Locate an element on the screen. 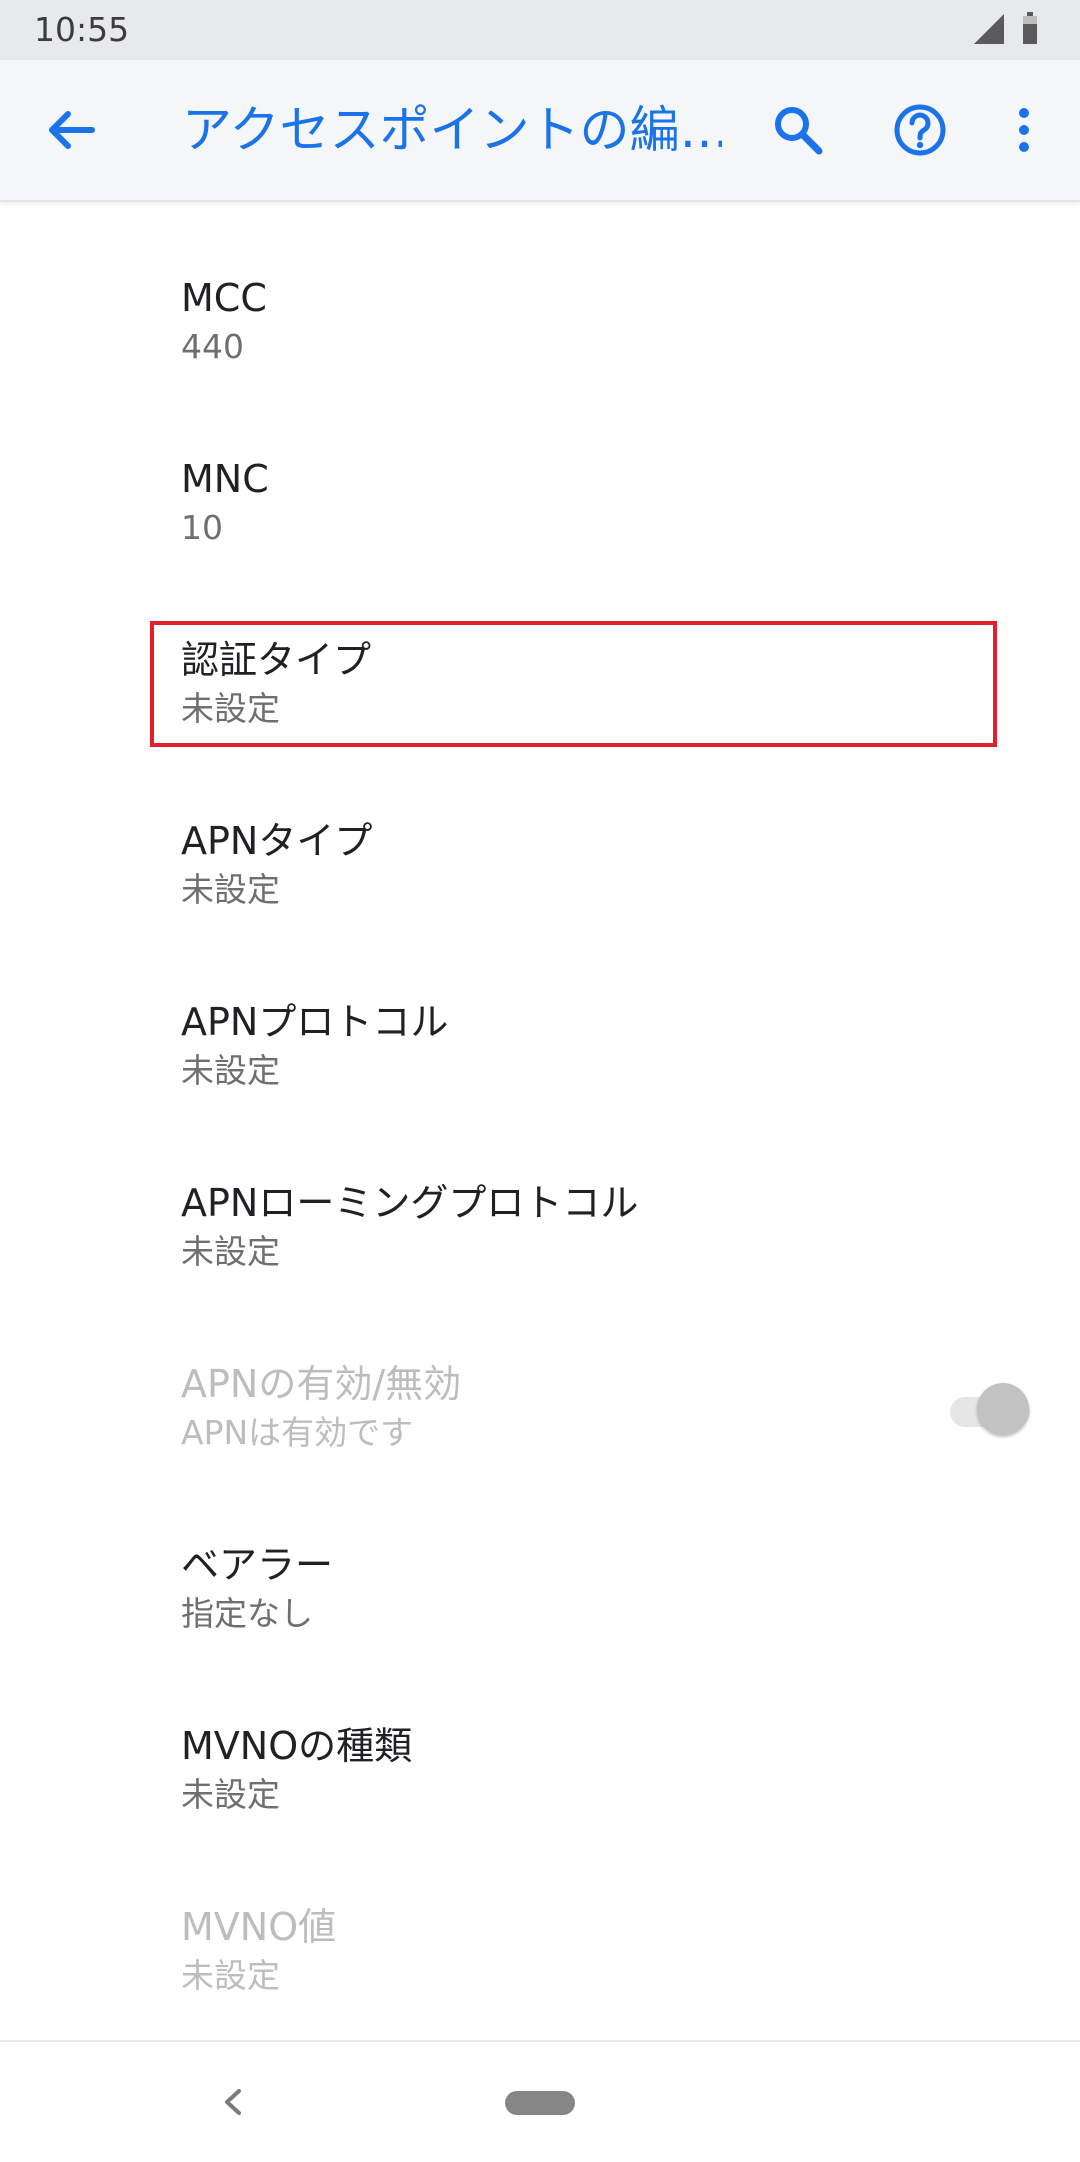 The height and width of the screenshot is (2162, 1080). search-icon is located at coordinates (798, 130).